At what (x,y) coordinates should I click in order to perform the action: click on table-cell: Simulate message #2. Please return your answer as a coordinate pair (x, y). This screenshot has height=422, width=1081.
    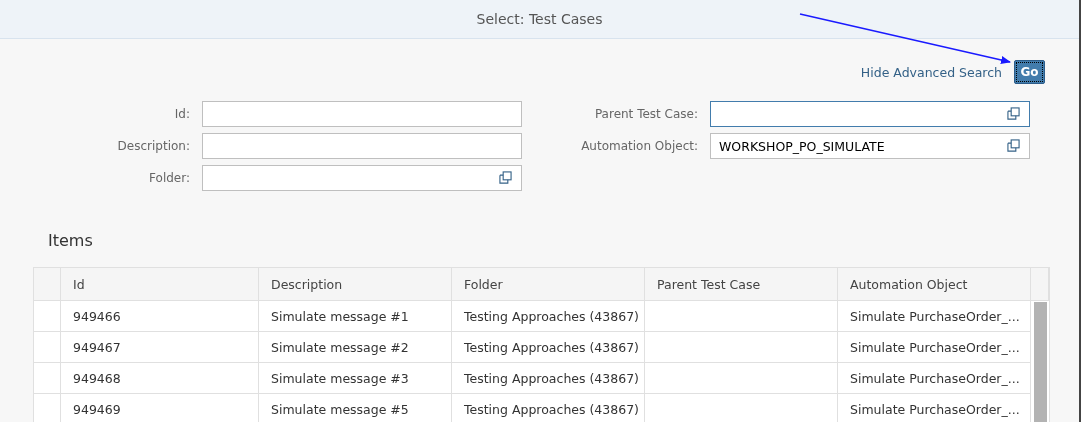
    Looking at the image, I should click on (355, 347).